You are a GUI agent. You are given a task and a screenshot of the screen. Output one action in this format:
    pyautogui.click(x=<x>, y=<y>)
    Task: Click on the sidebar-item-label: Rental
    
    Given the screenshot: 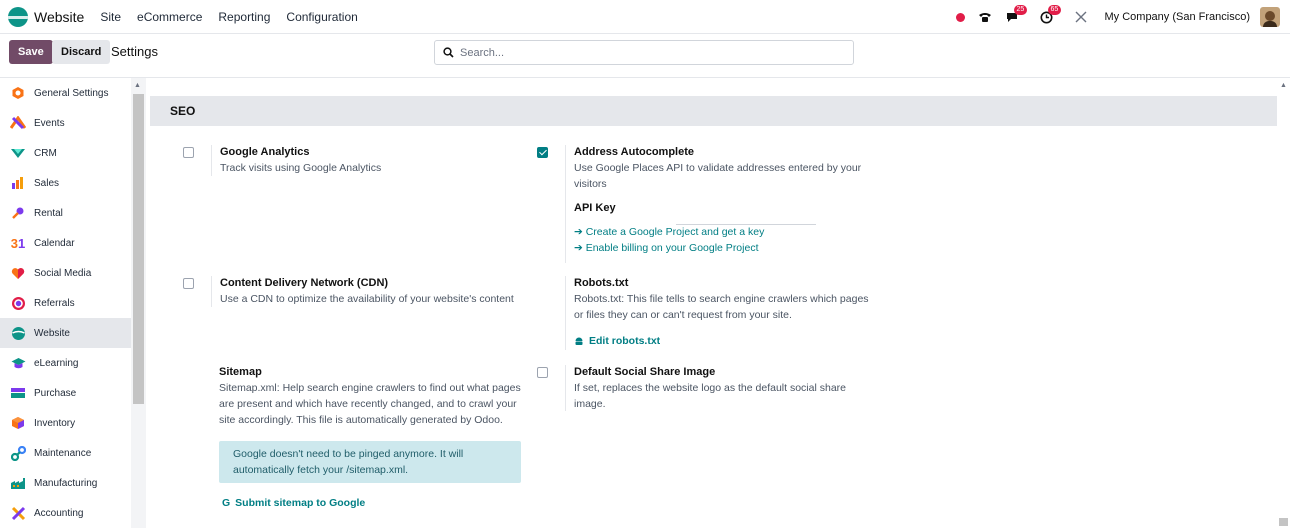 What is the action you would take?
    pyautogui.click(x=48, y=213)
    